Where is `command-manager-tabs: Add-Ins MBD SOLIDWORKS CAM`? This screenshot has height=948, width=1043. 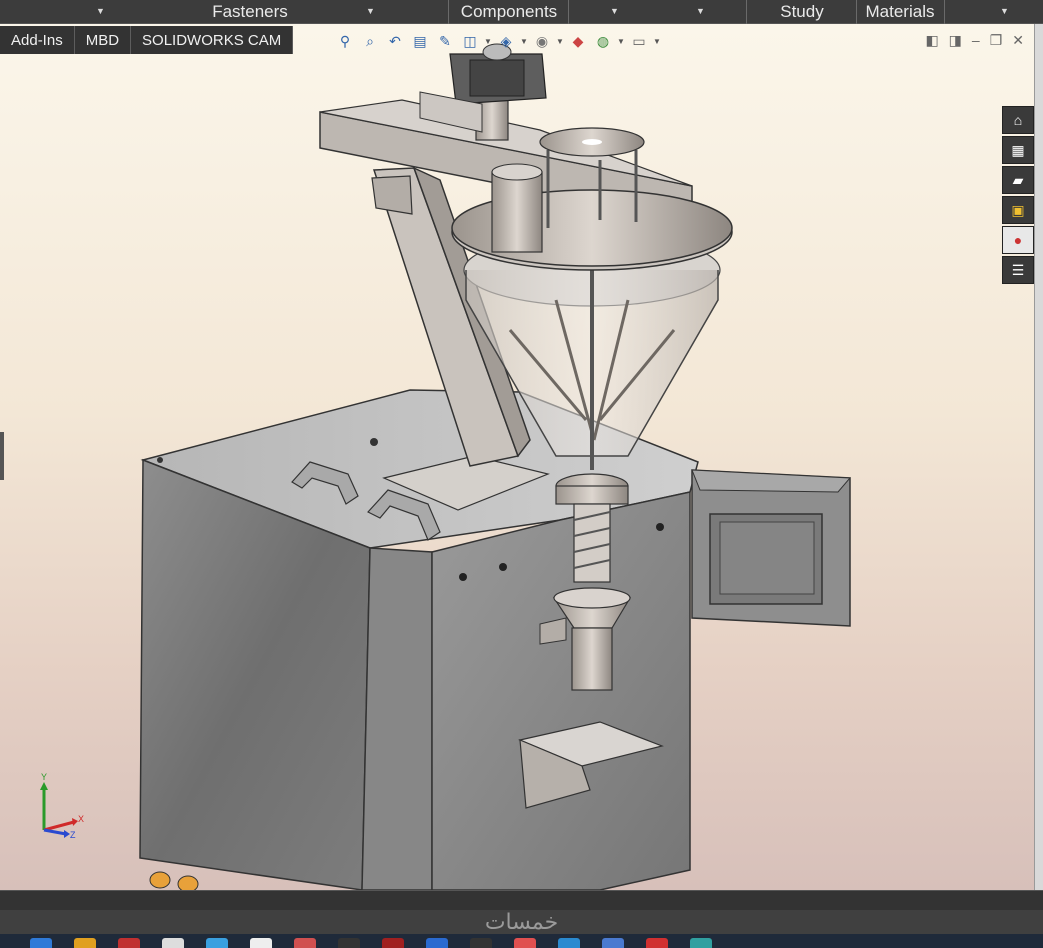 command-manager-tabs: Add-Ins MBD SOLIDWORKS CAM is located at coordinates (147, 40).